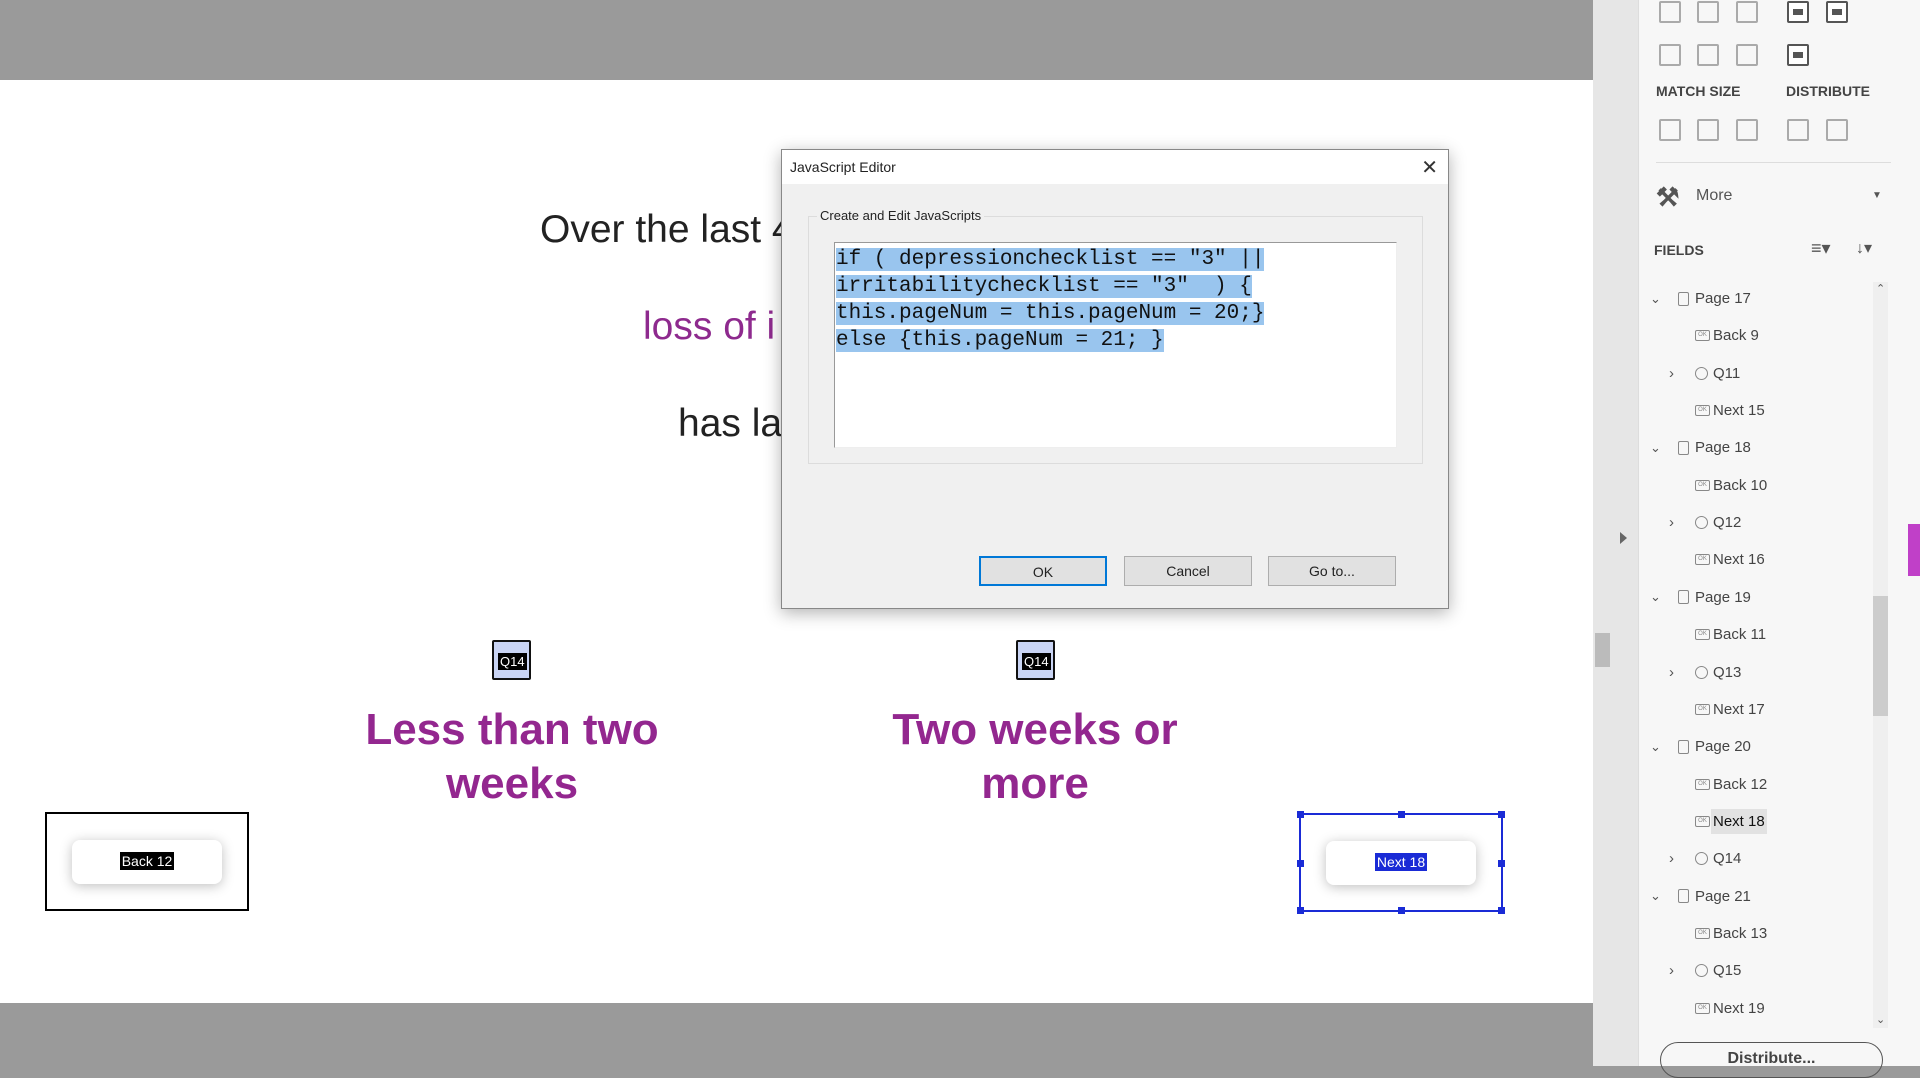 The image size is (1920, 1078). Describe the element at coordinates (1864, 248) in the screenshot. I see `sort-alpha-icon: ↓▾` at that location.